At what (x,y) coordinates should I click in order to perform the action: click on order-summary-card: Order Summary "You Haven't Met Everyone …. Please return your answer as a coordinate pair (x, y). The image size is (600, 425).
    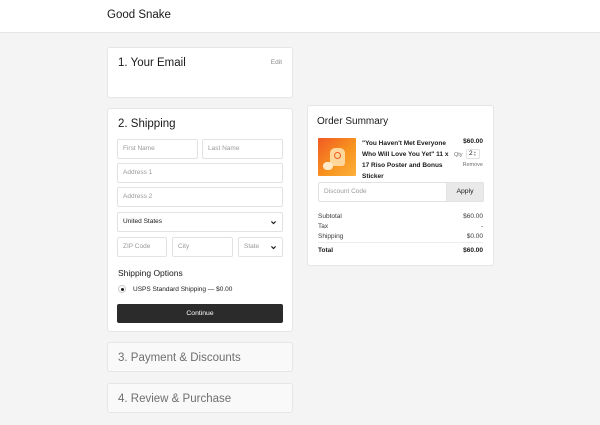
    Looking at the image, I should click on (400, 185).